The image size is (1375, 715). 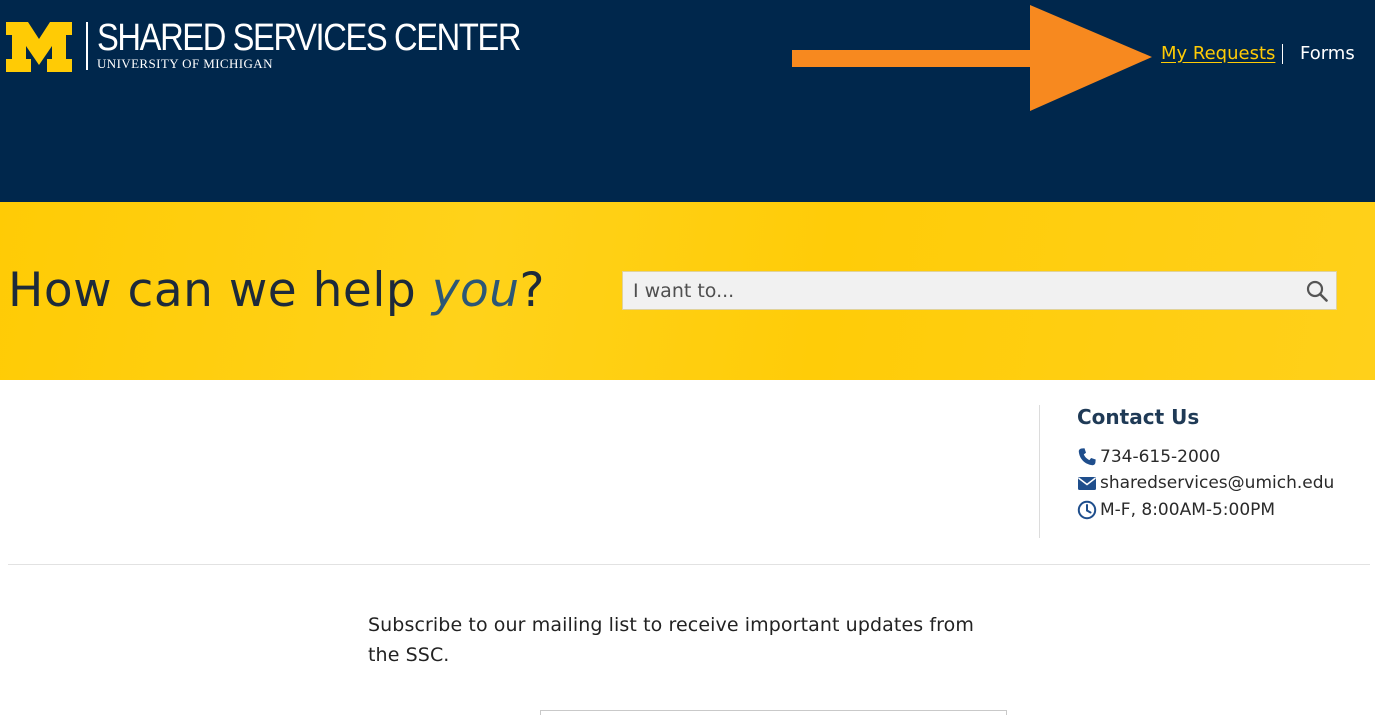 What do you see at coordinates (532, 290) in the screenshot?
I see `hero-title-suffix: ?` at bounding box center [532, 290].